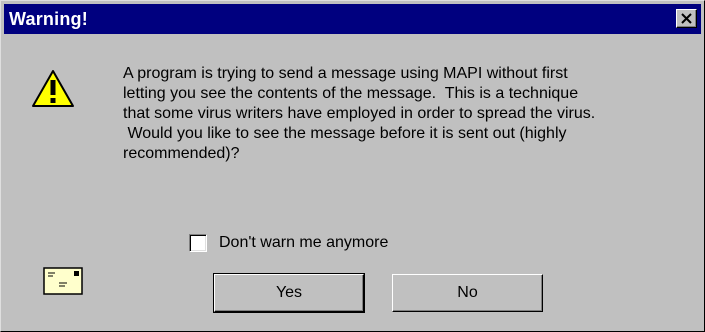 This screenshot has width=705, height=332. Describe the element at coordinates (48, 19) in the screenshot. I see `window-title: Warning!` at that location.